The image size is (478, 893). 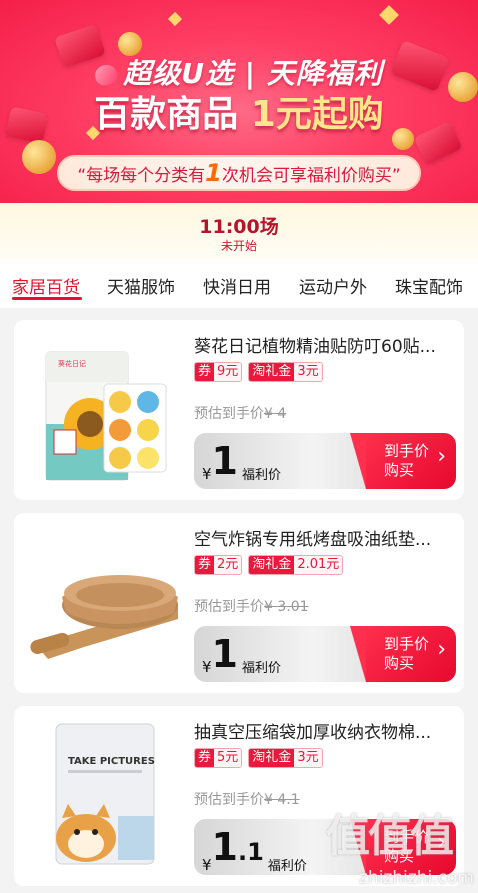 I want to click on tab-sports-outdoor: 运动户外, so click(x=333, y=285).